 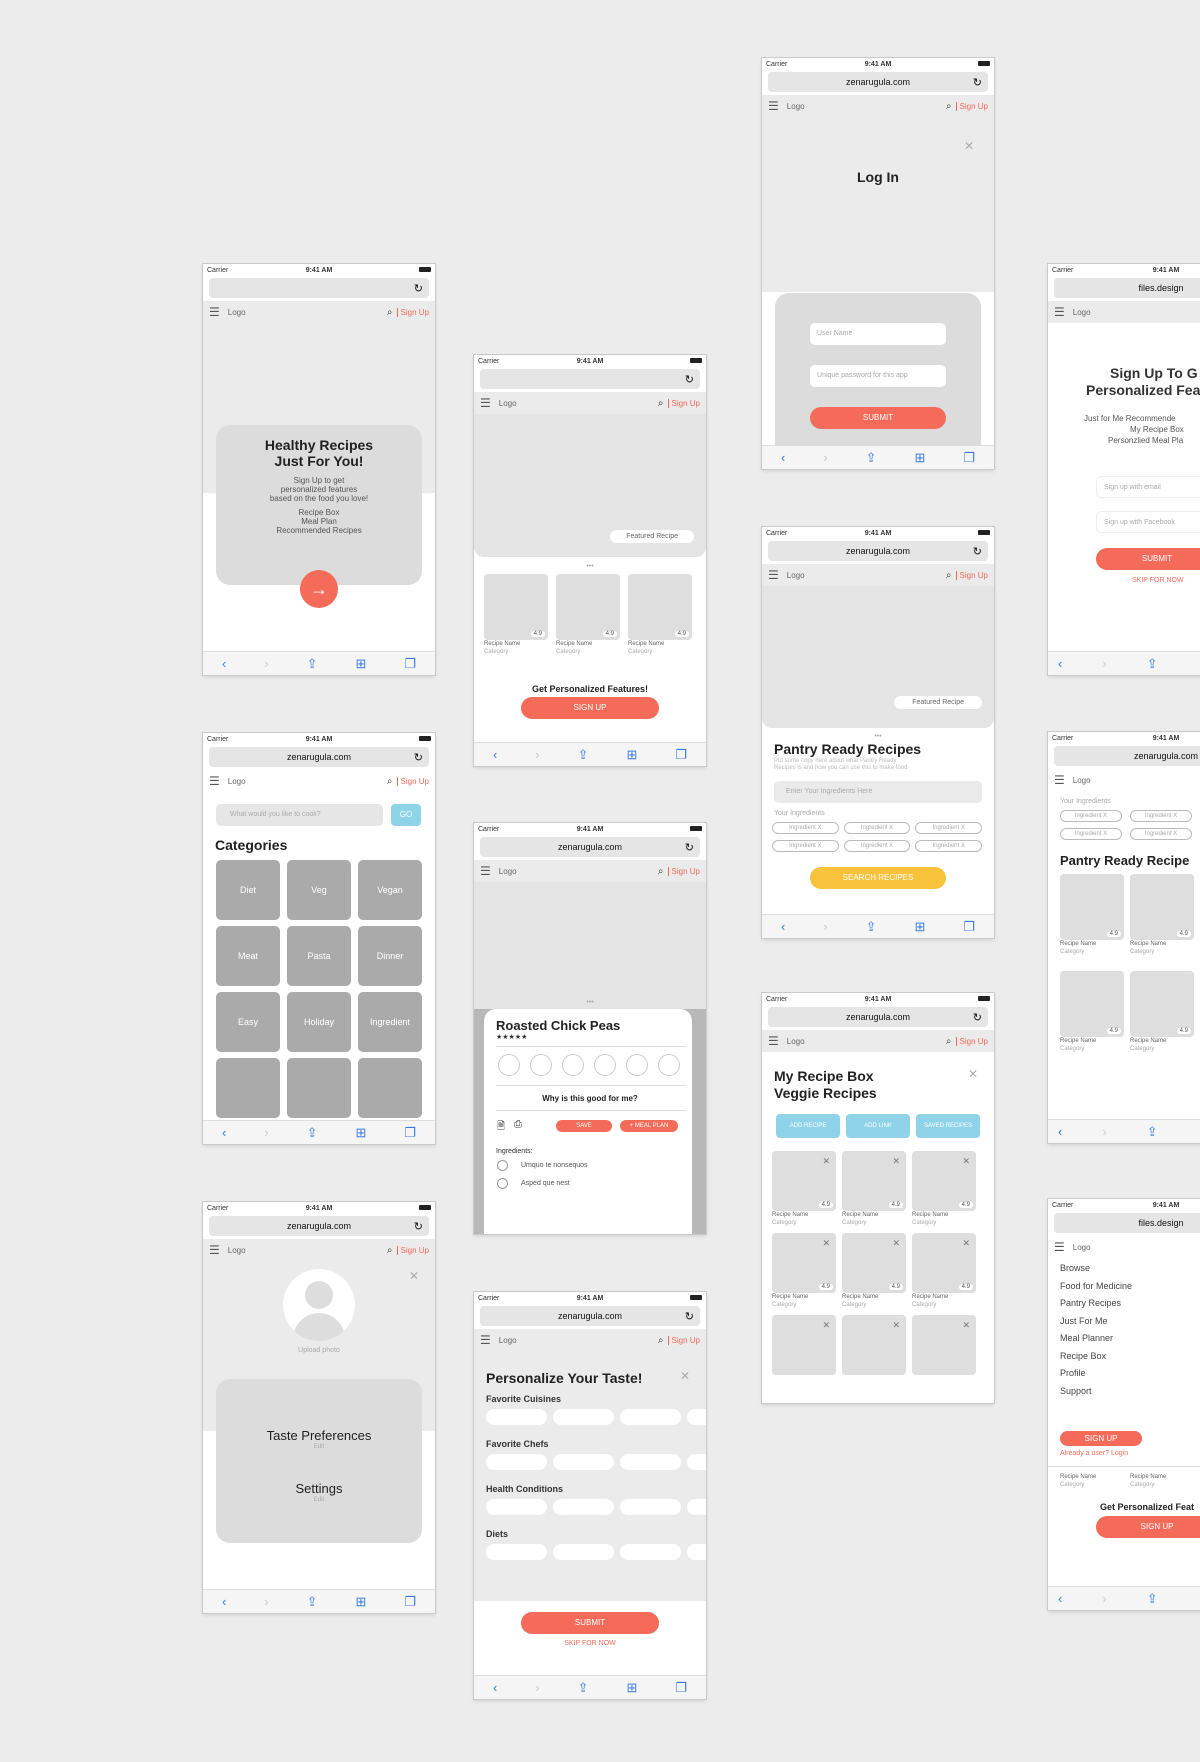 I want to click on category-tile: Veg, so click(x=319, y=890).